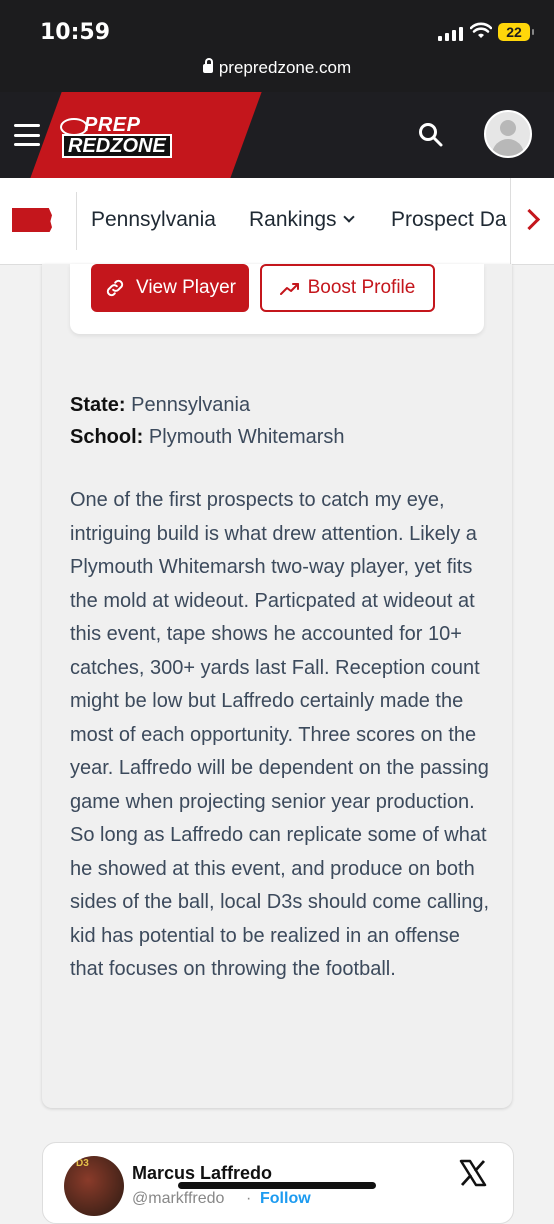  What do you see at coordinates (450, 33) in the screenshot?
I see `cellular-signal-icon` at bounding box center [450, 33].